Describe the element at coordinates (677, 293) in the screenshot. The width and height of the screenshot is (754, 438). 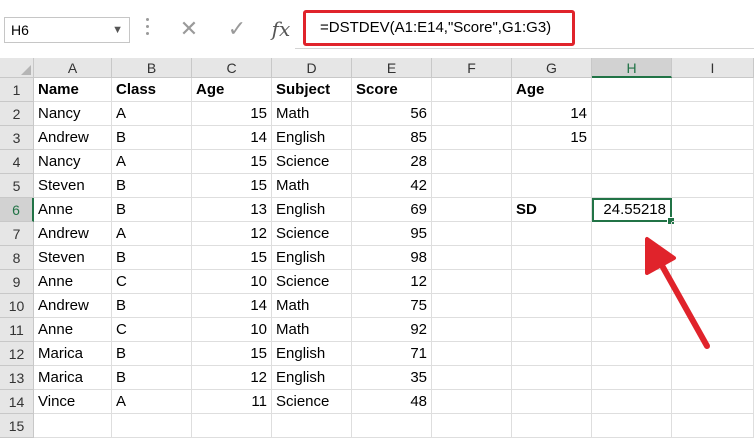
I see `annotation-arrow` at that location.